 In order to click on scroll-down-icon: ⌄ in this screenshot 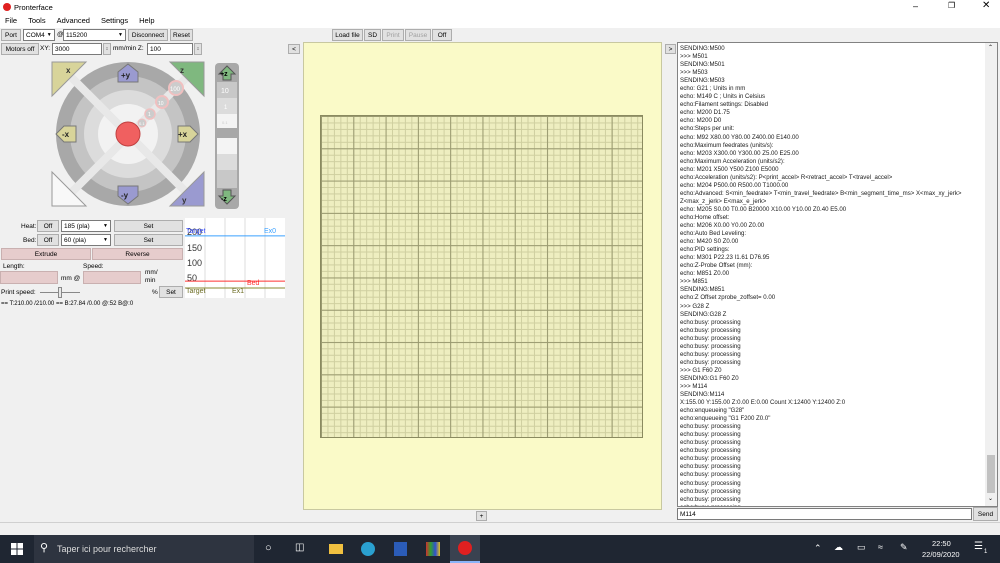, I will do `click(990, 498)`.